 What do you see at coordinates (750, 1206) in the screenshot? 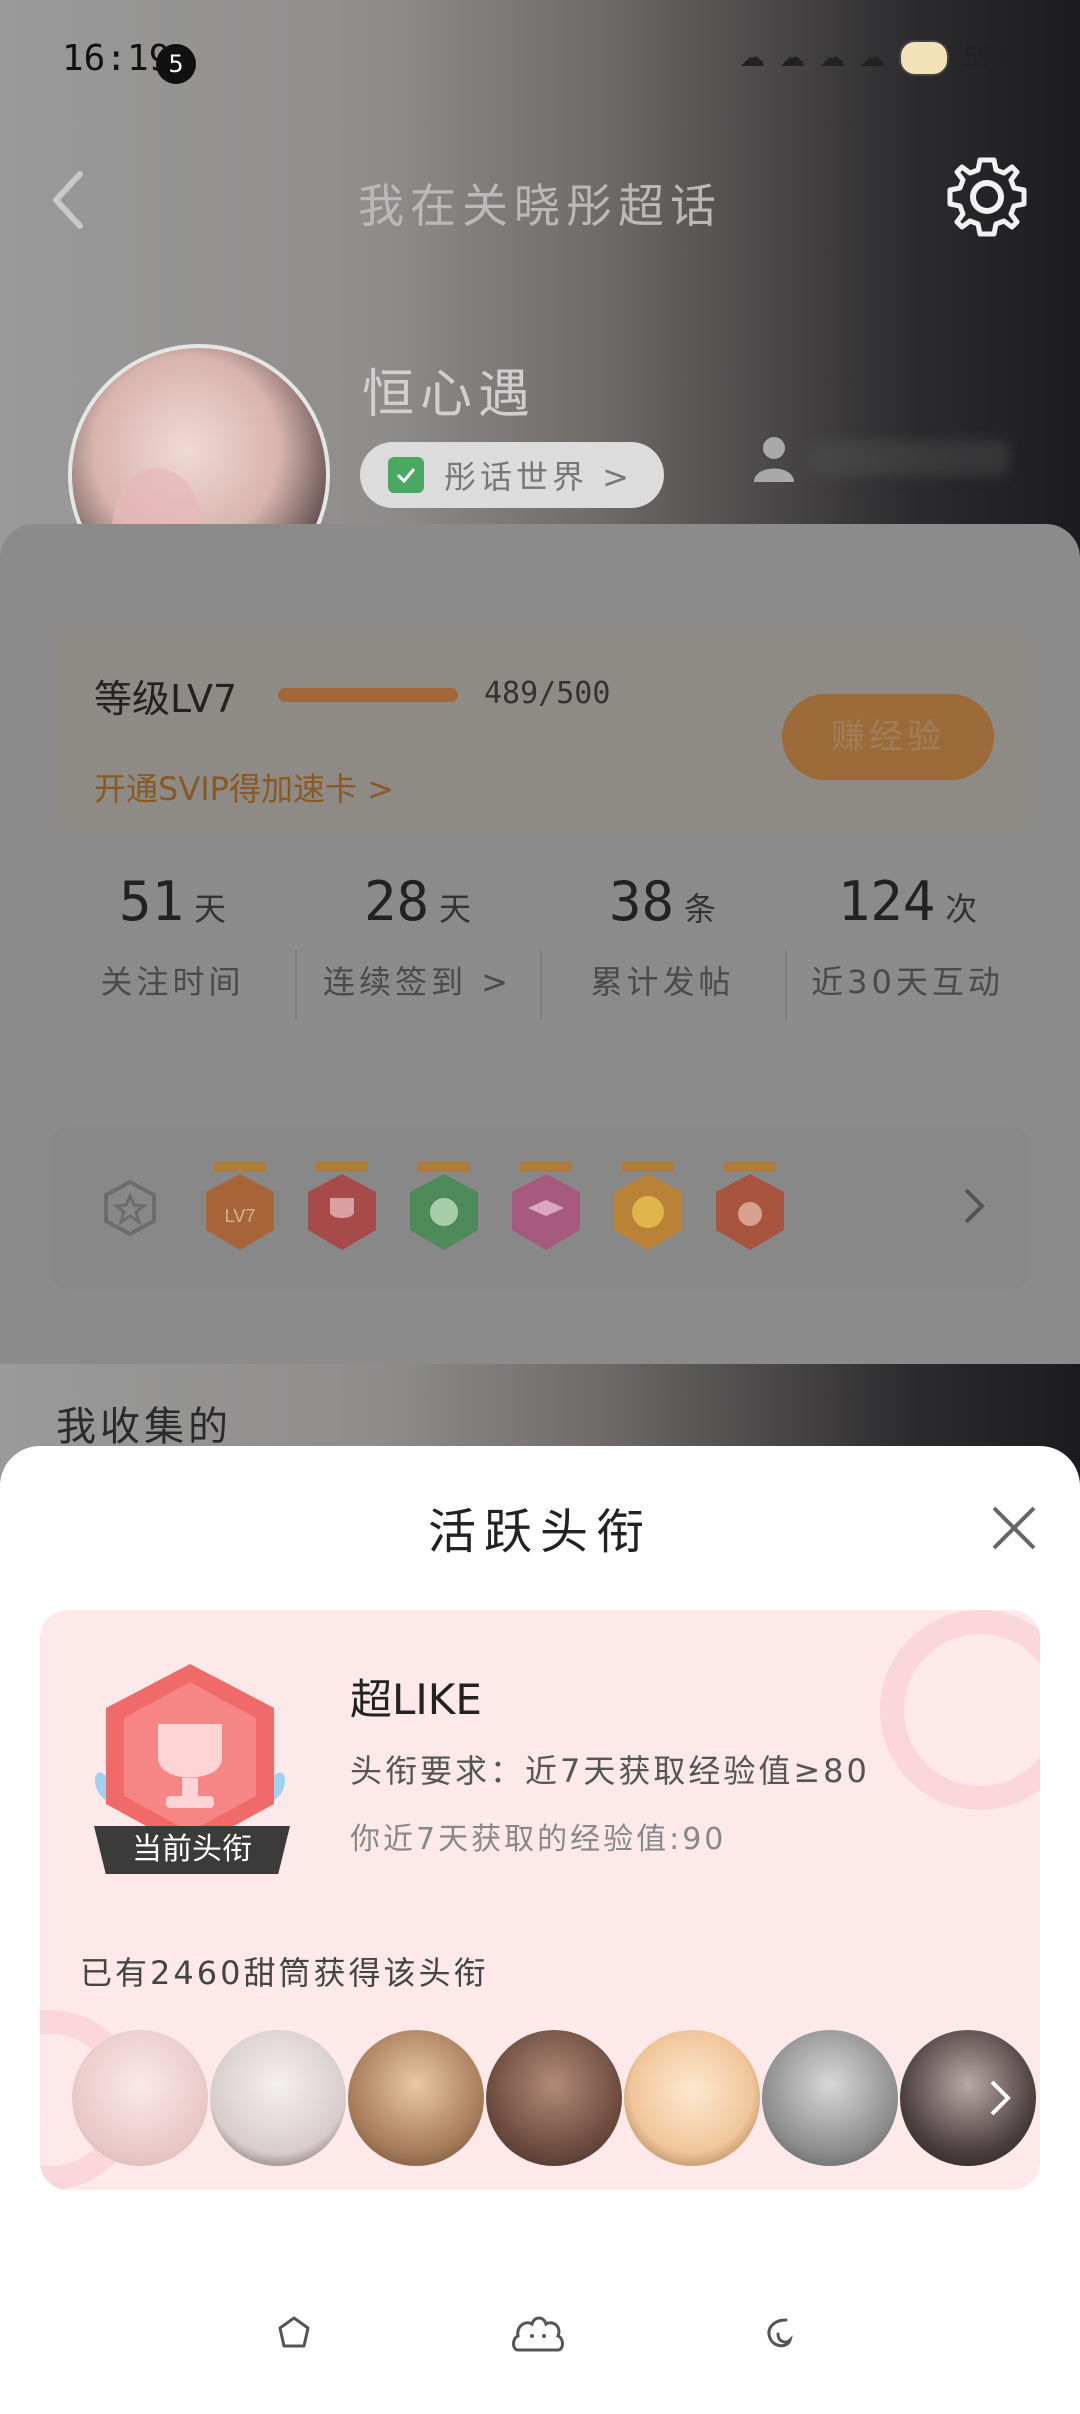
I see `badge-rock-hand-icon` at bounding box center [750, 1206].